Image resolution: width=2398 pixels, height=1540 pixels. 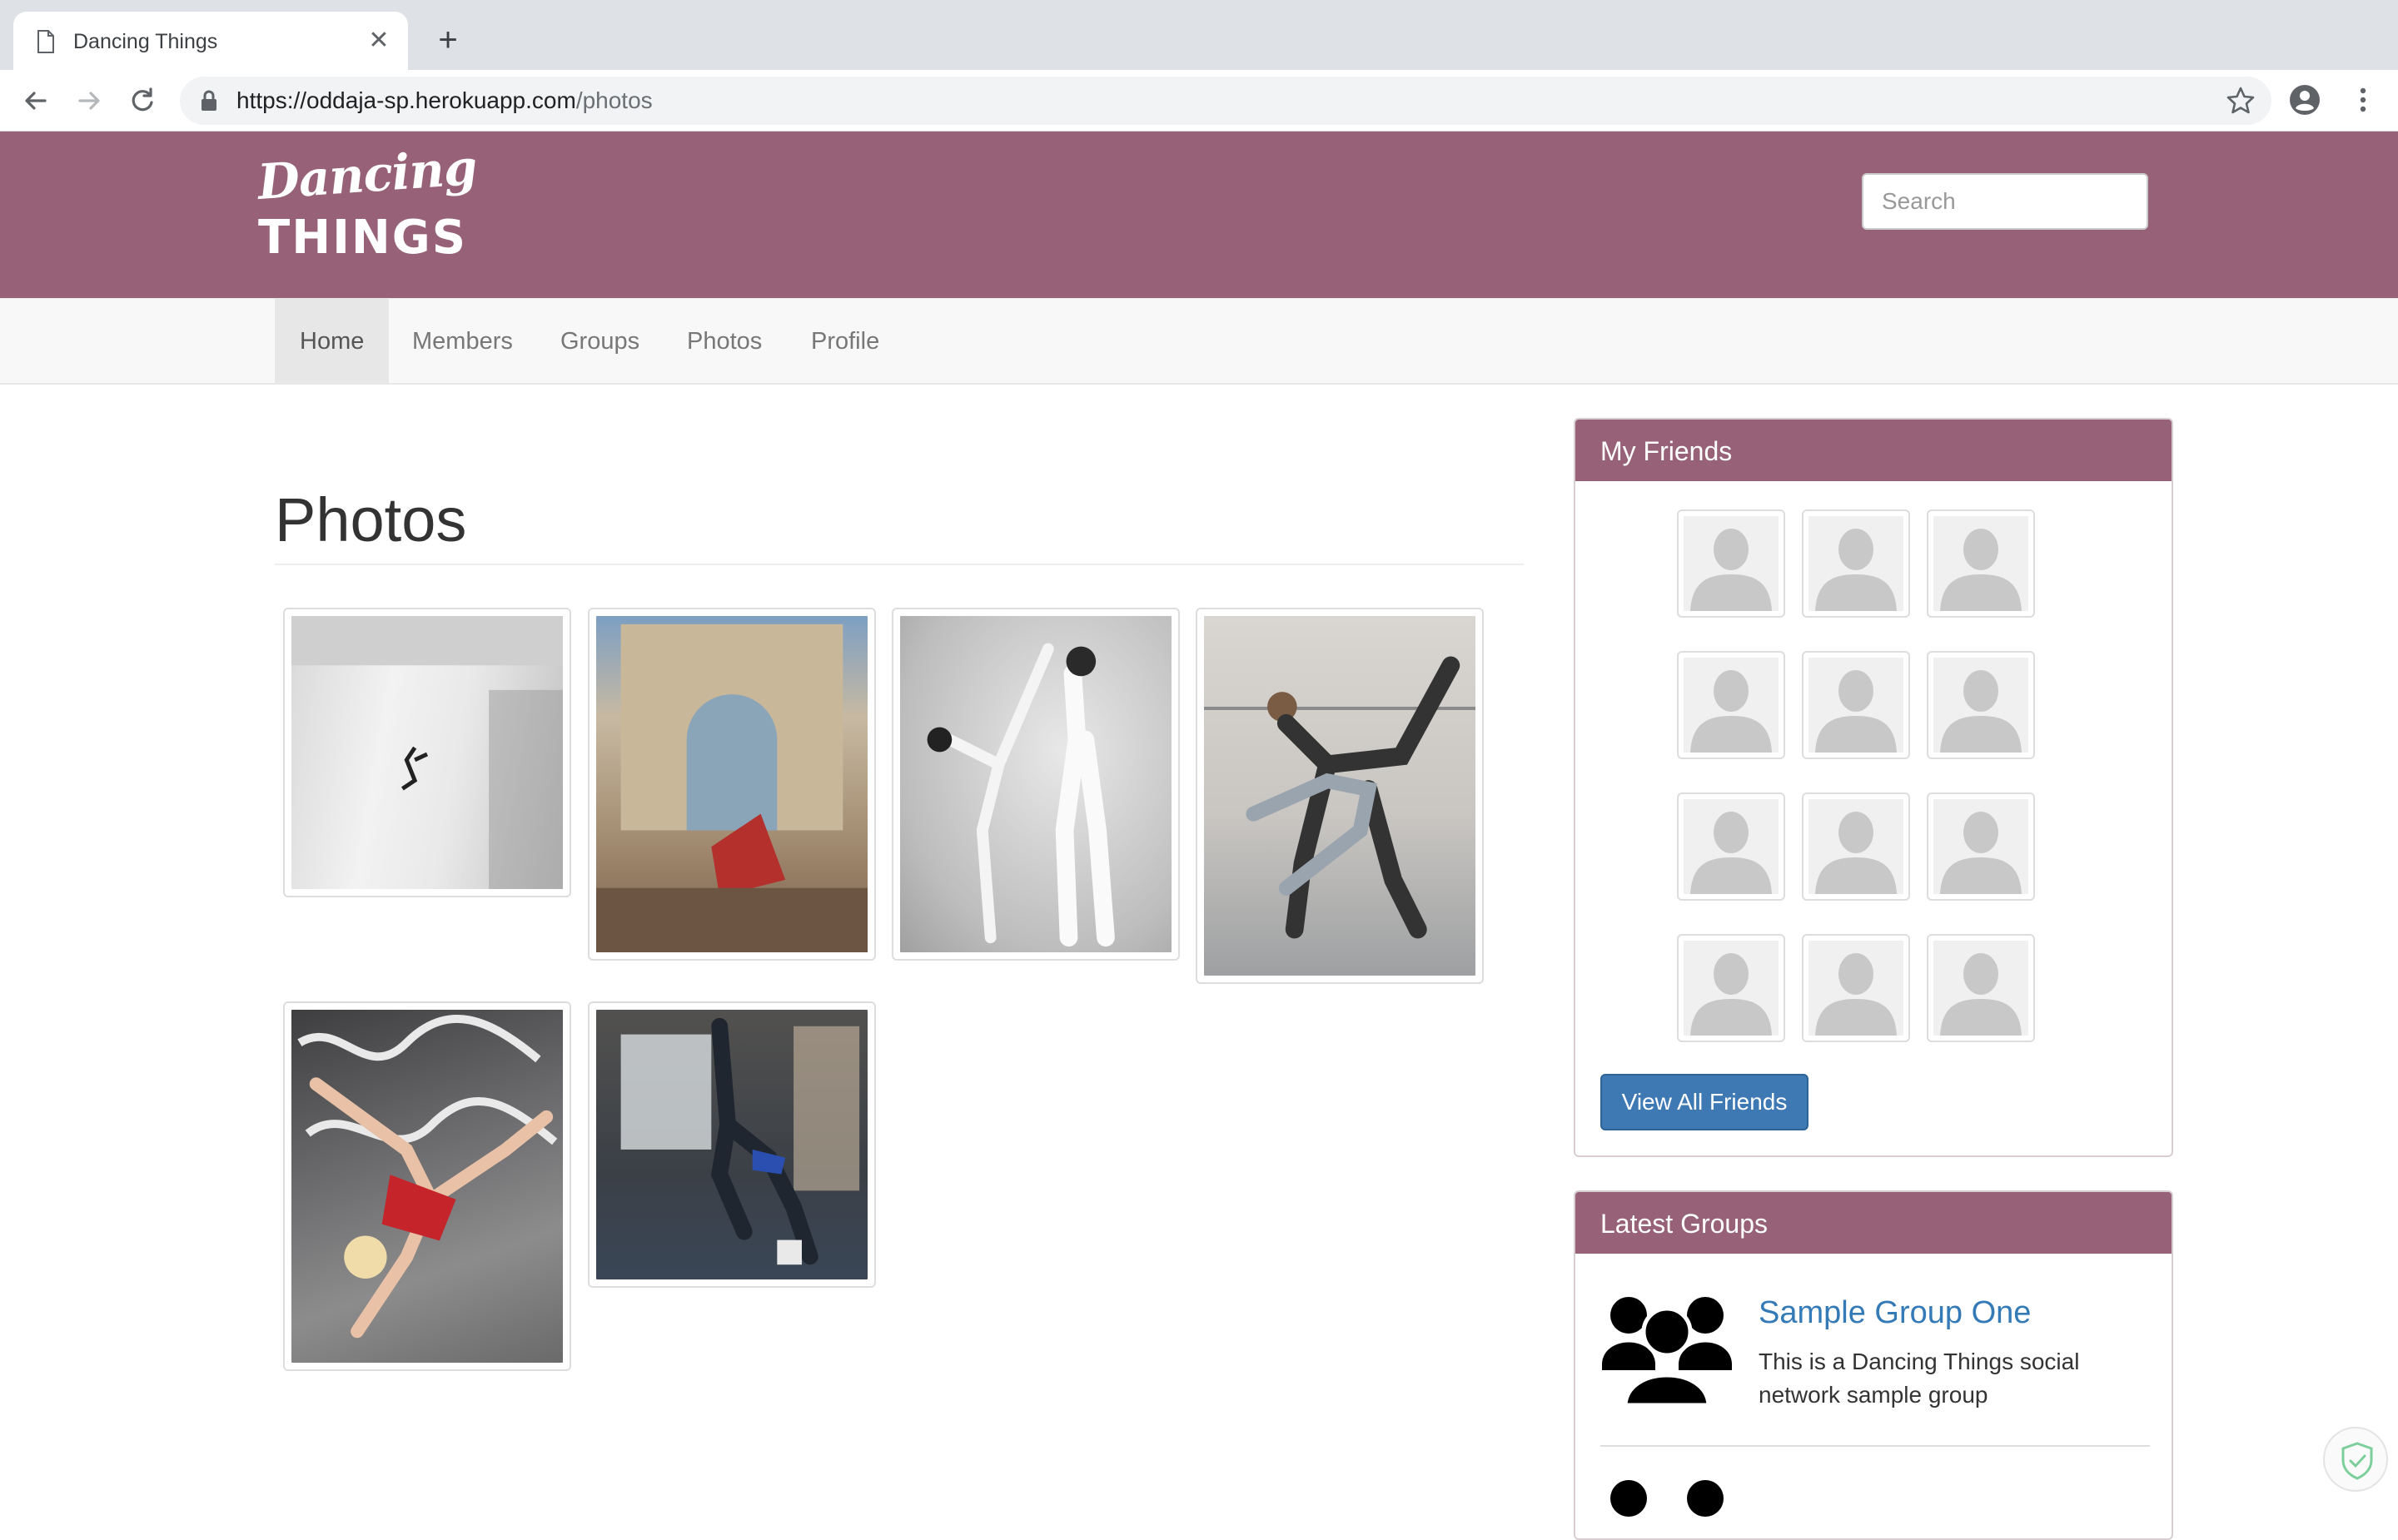 I want to click on search-input, so click(x=2005, y=201).